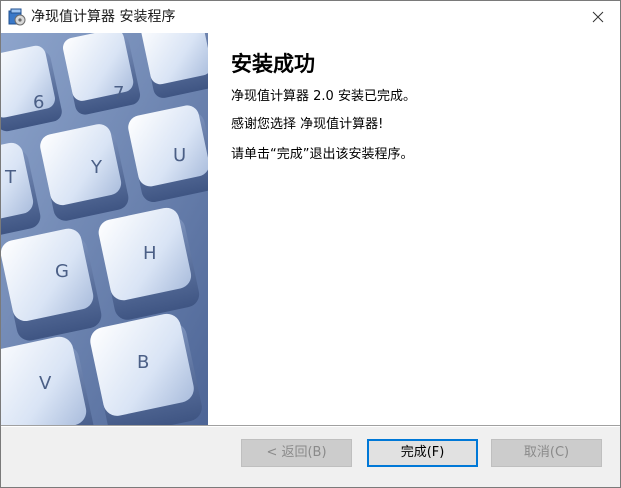 The height and width of the screenshot is (488, 621). What do you see at coordinates (10, 177) in the screenshot?
I see `key-label: T` at bounding box center [10, 177].